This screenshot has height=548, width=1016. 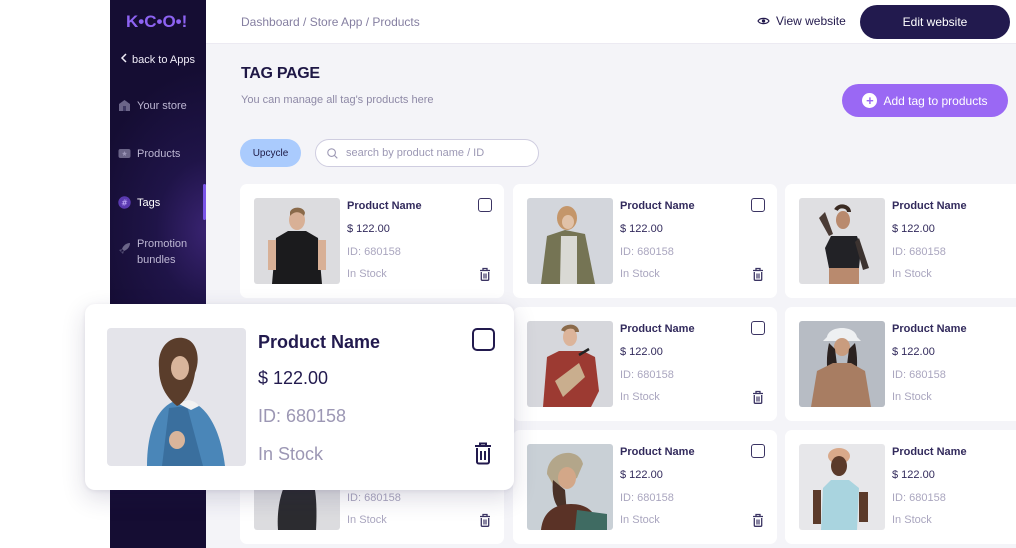 I want to click on page-subtitle: You can manage all tag's products here, so click(x=337, y=100).